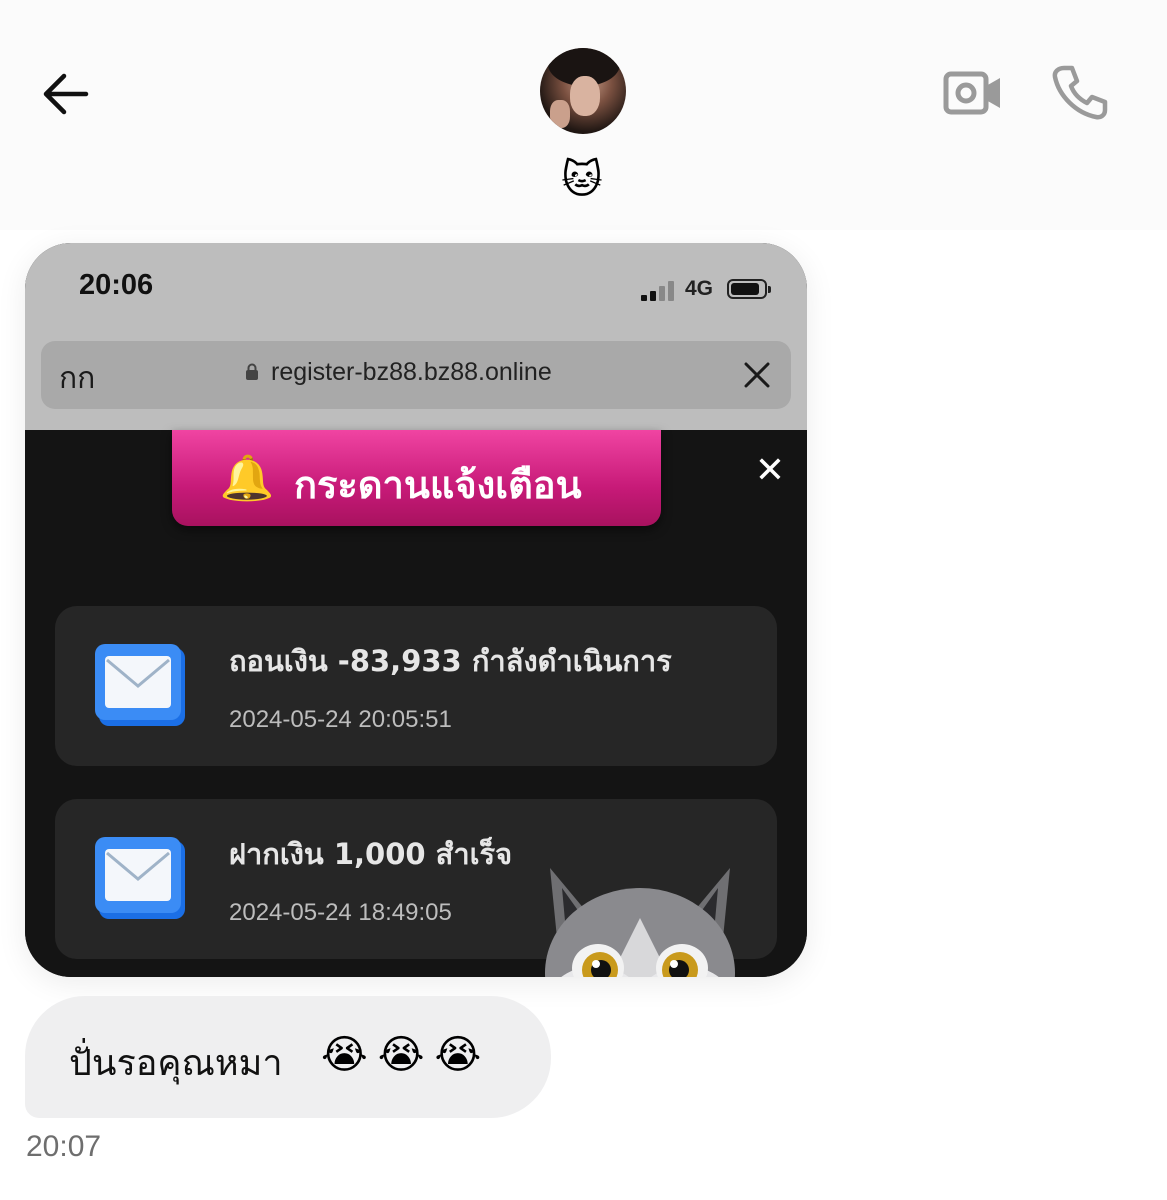 Image resolution: width=1167 pixels, height=1200 pixels. Describe the element at coordinates (411, 372) in the screenshot. I see `page-url: register-bz88.bz88.online` at that location.